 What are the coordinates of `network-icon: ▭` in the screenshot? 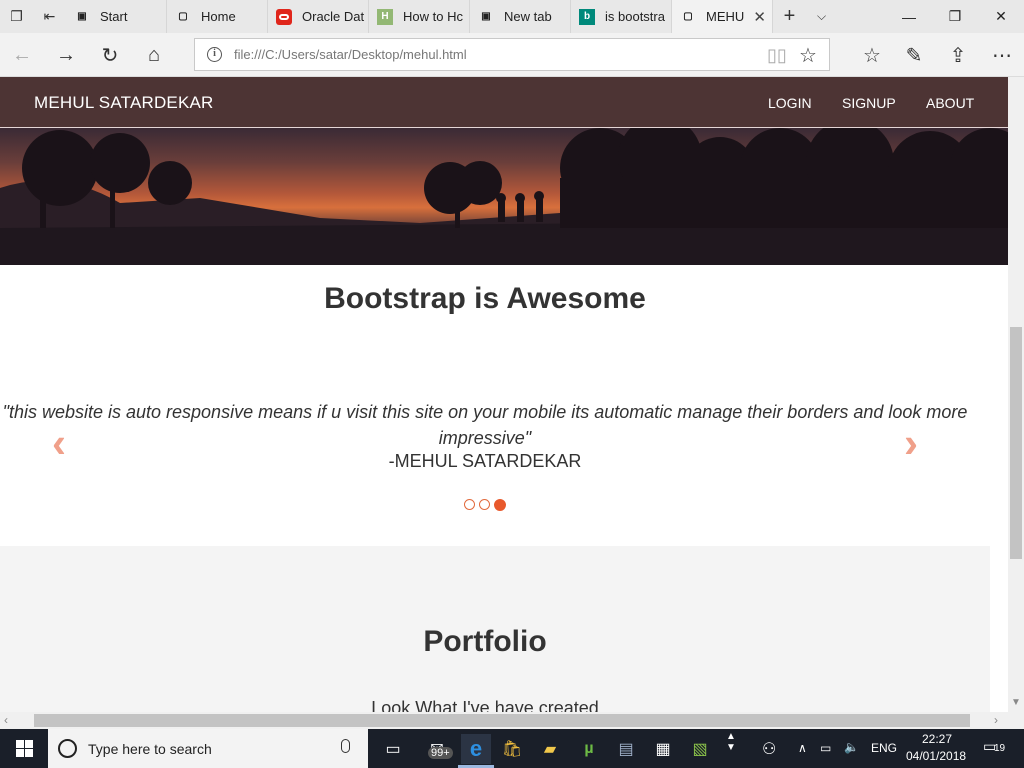 It's located at (825, 748).